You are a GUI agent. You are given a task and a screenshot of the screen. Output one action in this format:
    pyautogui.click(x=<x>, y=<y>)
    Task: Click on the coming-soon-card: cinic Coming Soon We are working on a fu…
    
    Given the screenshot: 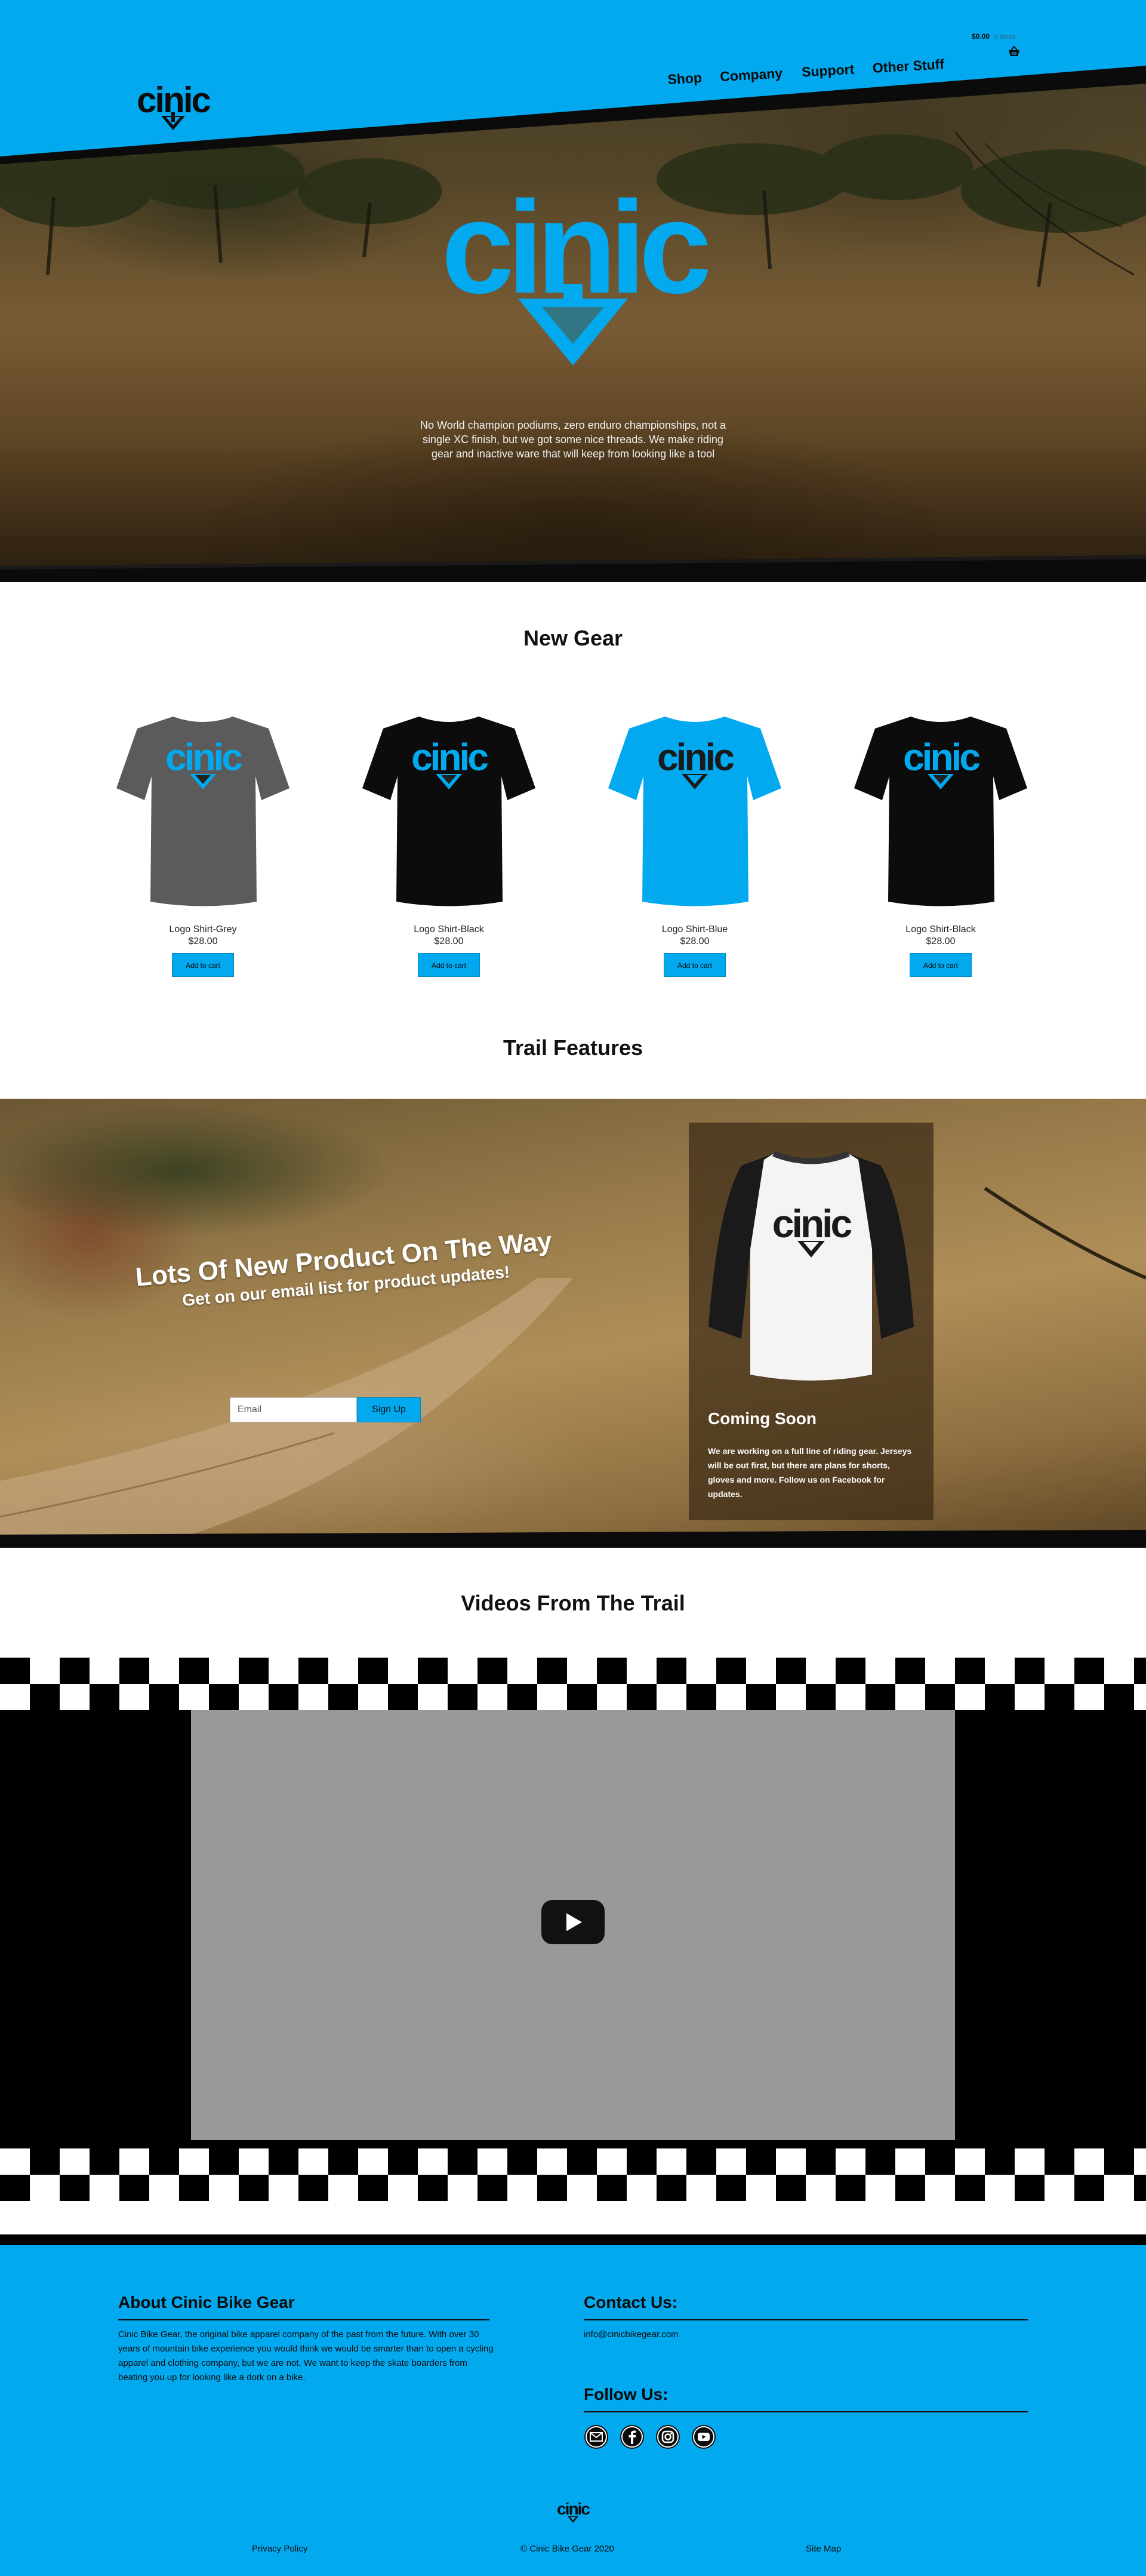 What is the action you would take?
    pyautogui.click(x=812, y=1321)
    